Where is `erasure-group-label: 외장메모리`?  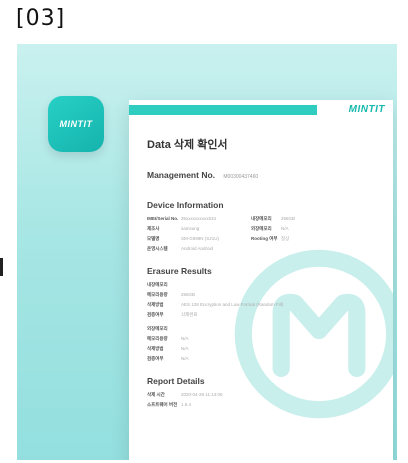 erasure-group-label: 외장메모리 is located at coordinates (157, 328).